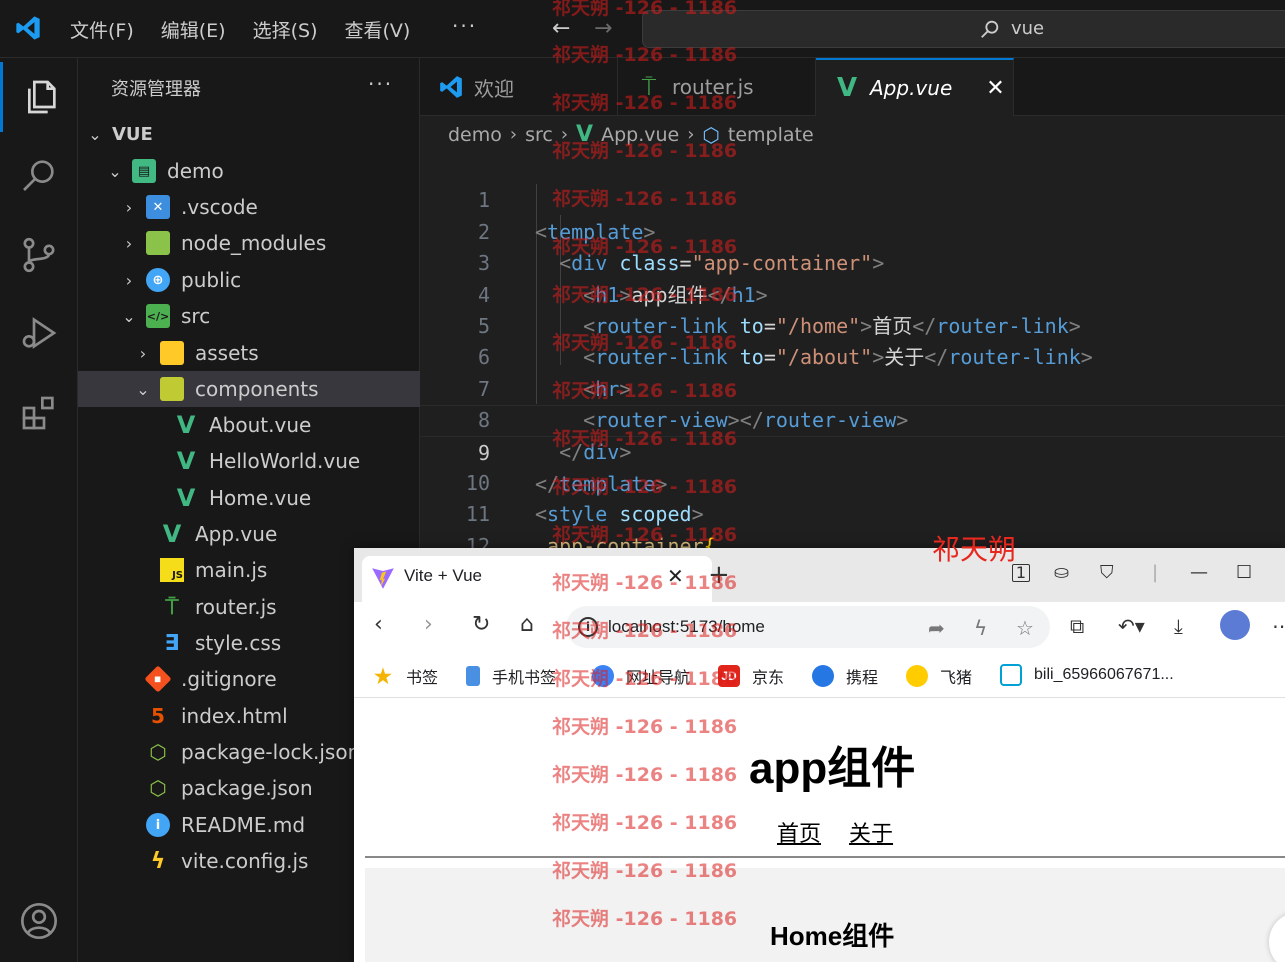 This screenshot has height=962, width=1285. I want to click on extensions-icon, so click(38, 413).